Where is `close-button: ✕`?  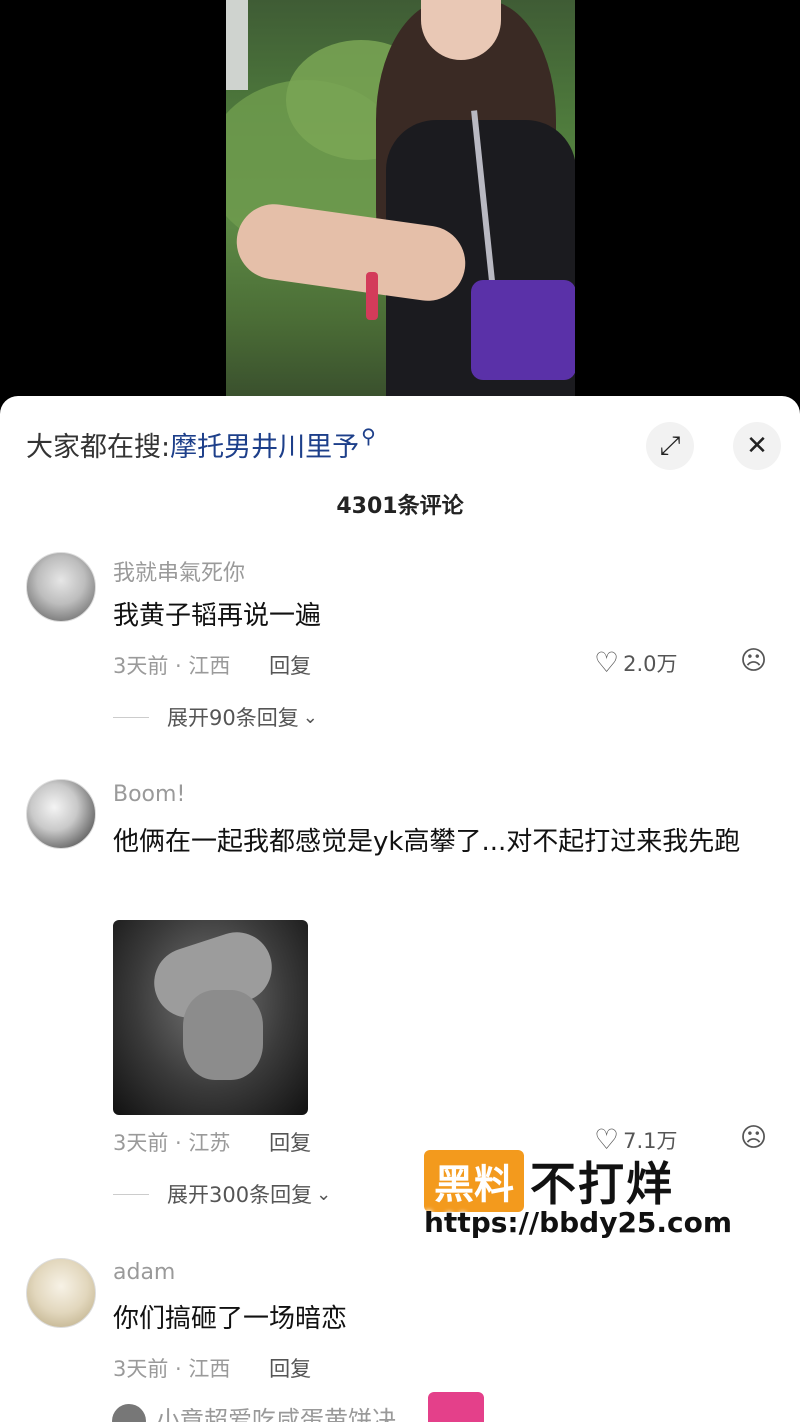
close-button: ✕ is located at coordinates (757, 446).